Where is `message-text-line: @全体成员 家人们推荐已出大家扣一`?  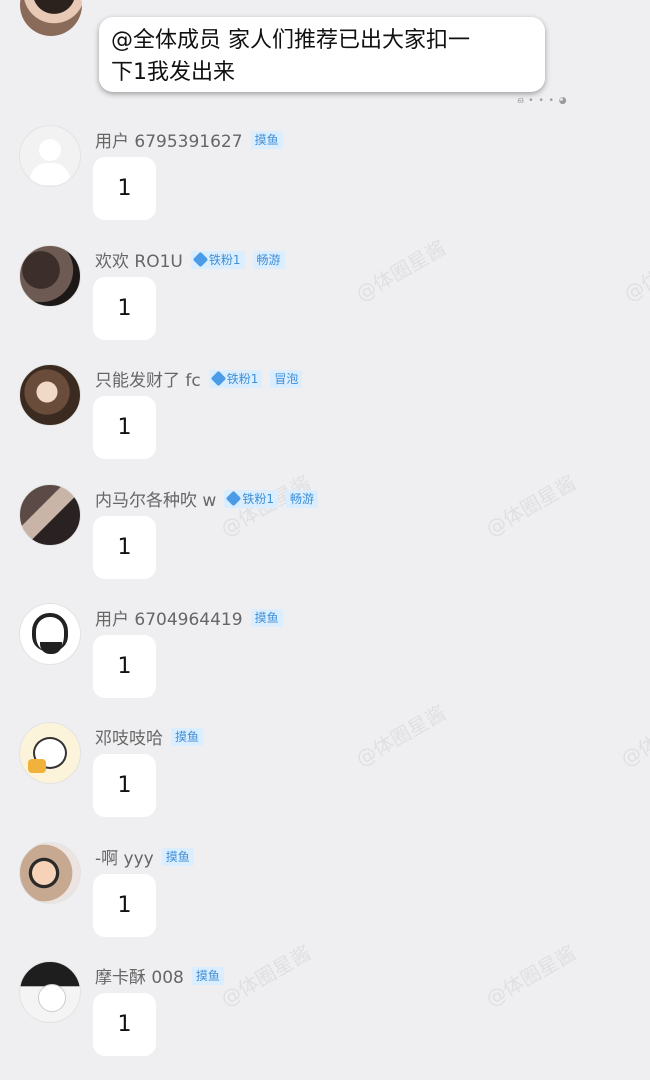 message-text-line: @全体成员 家人们推荐已出大家扣一 is located at coordinates (290, 40).